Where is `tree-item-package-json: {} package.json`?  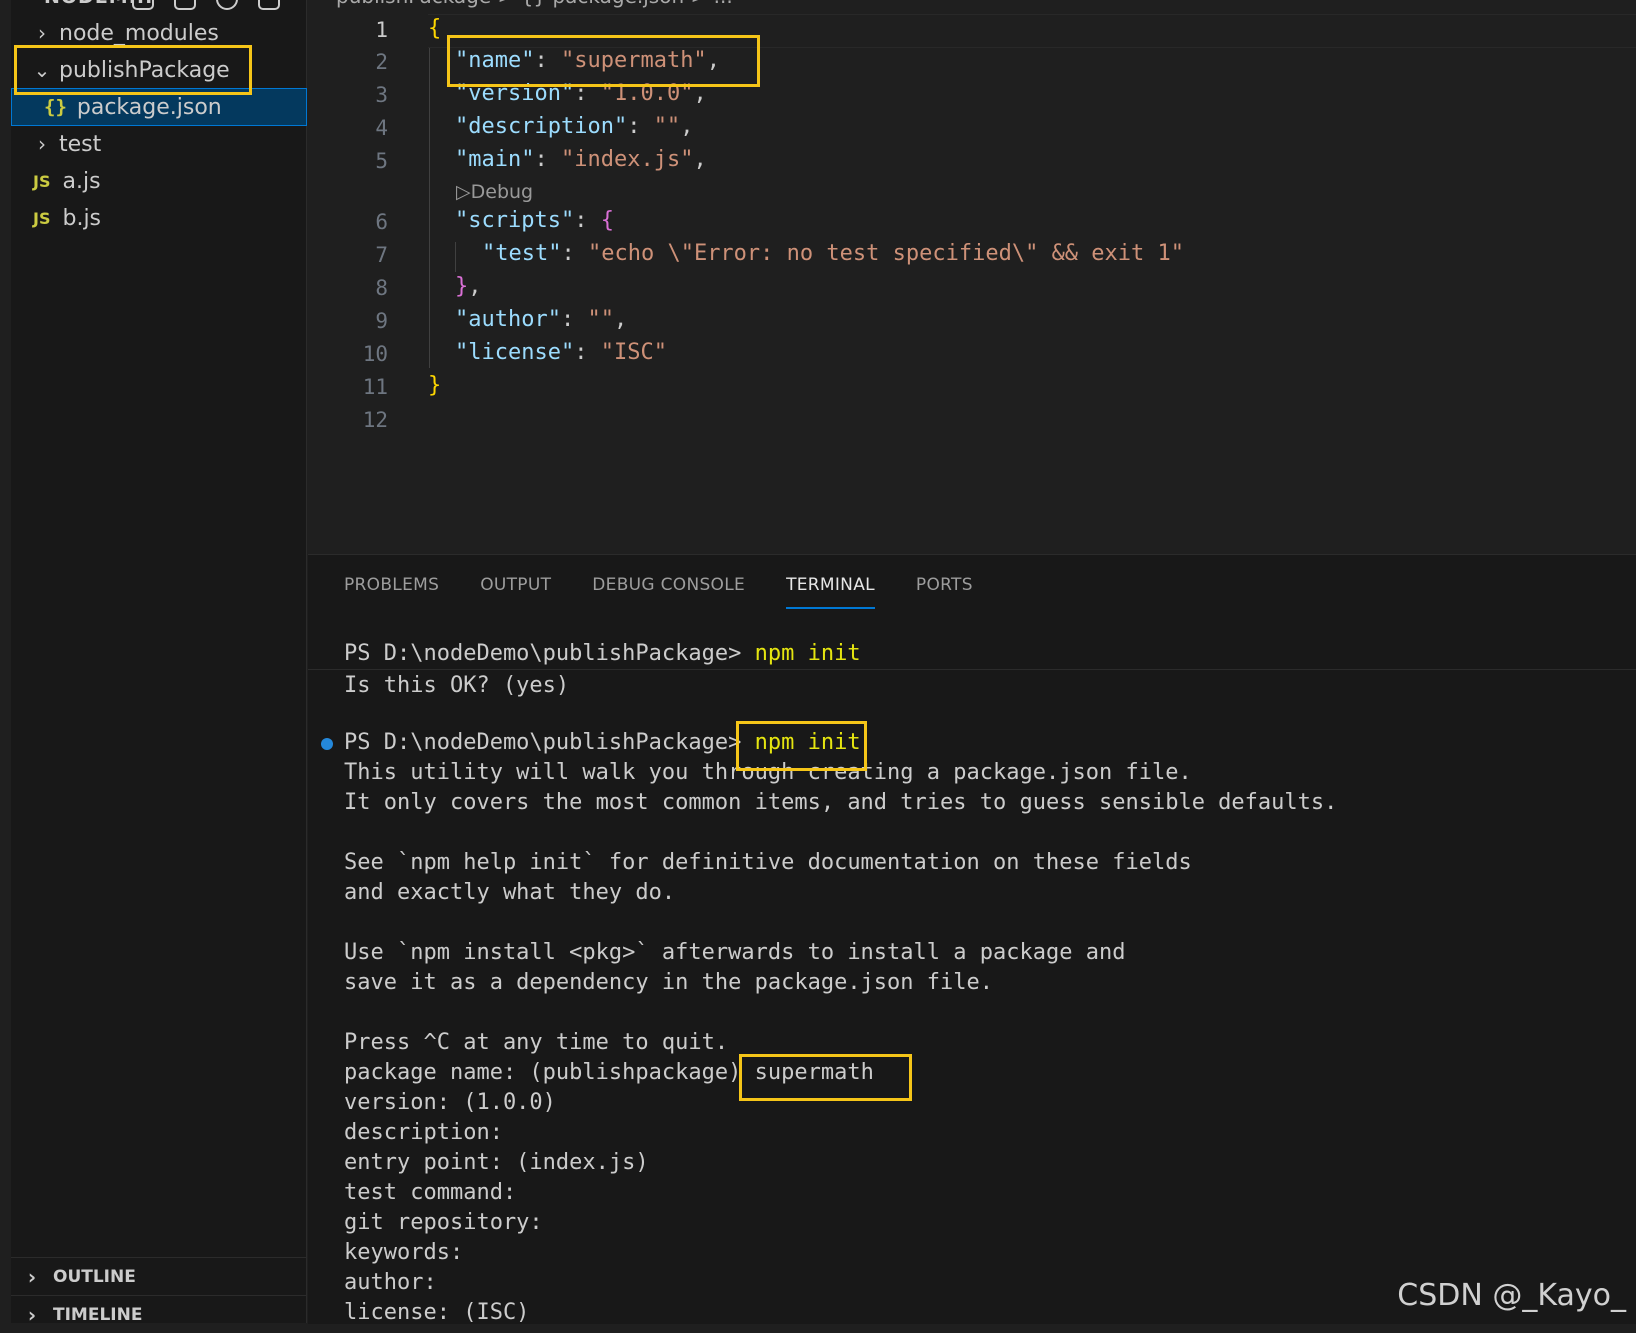 tree-item-package-json: {} package.json is located at coordinates (159, 107).